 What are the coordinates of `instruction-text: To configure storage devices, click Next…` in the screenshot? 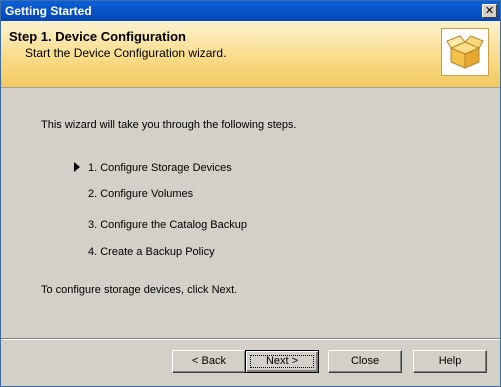 It's located at (139, 290).